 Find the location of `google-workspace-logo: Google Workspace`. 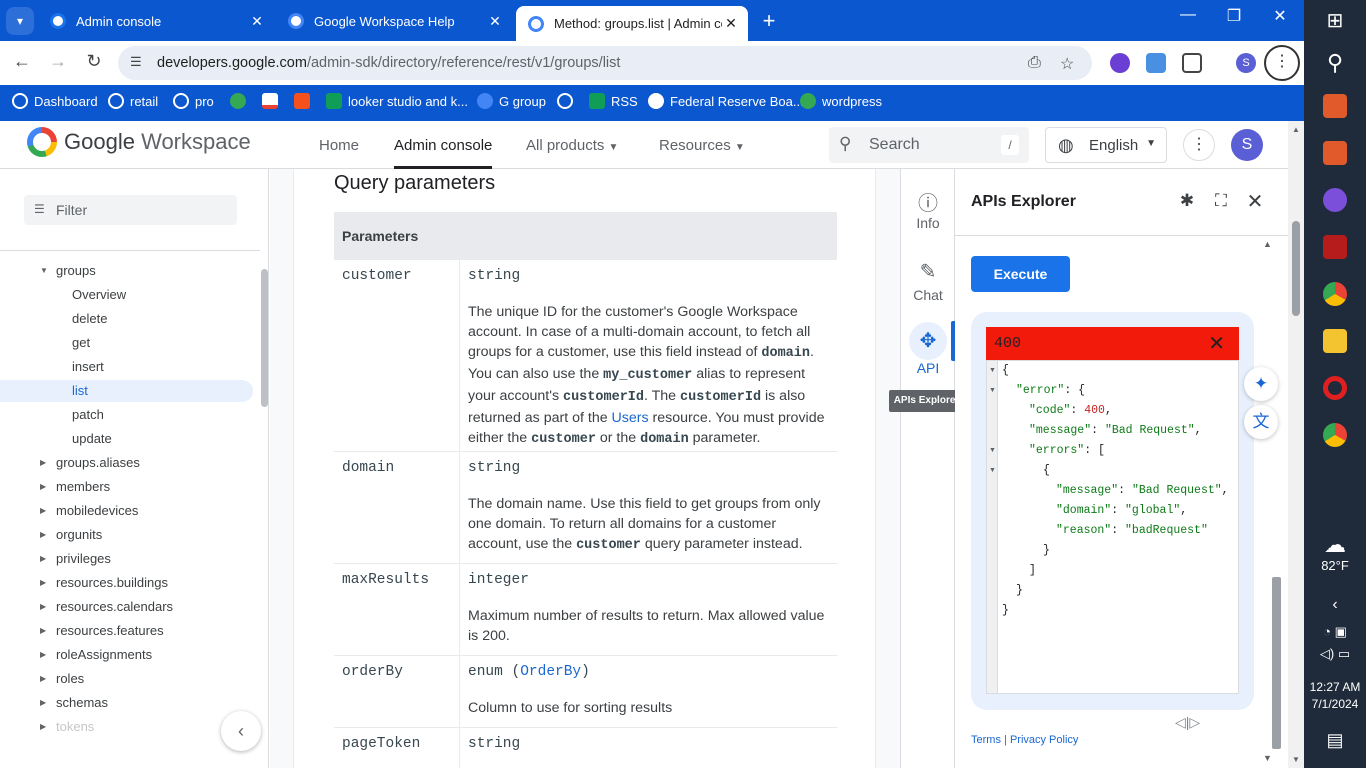

google-workspace-logo: Google Workspace is located at coordinates (139, 142).